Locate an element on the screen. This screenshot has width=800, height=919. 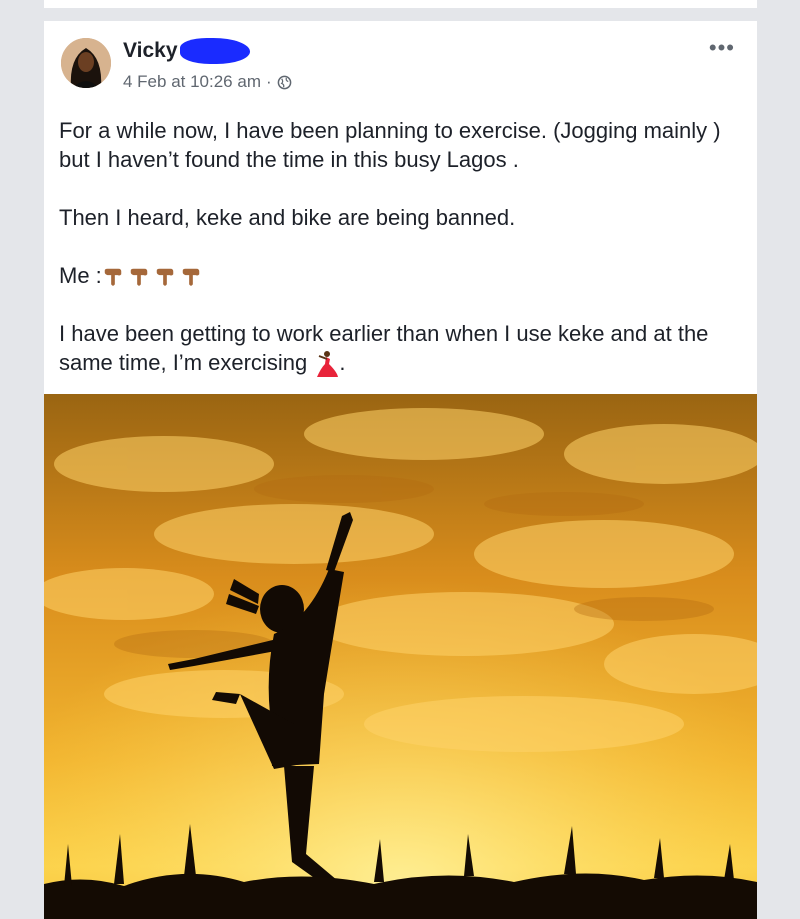
author-name-row: Vicky is located at coordinates (186, 51).